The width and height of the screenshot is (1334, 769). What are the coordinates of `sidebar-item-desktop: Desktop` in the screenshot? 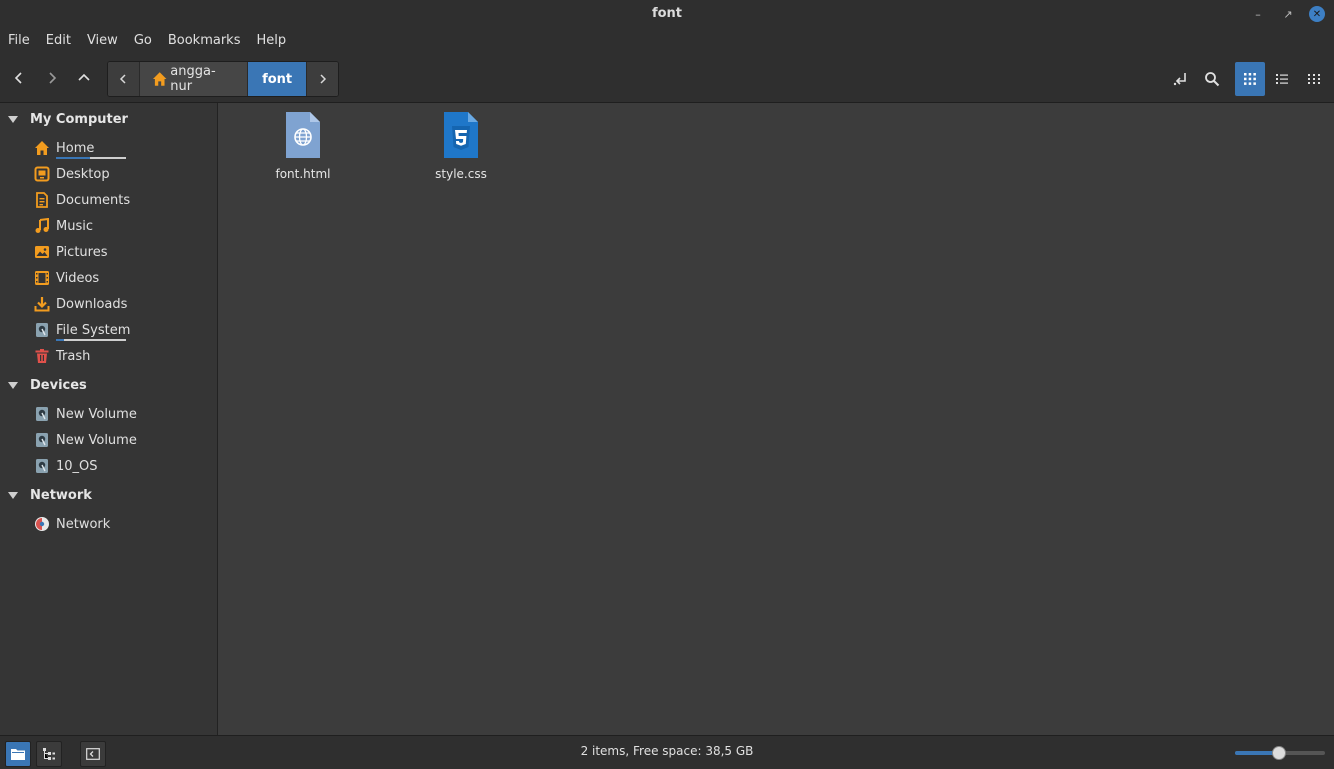 It's located at (72, 174).